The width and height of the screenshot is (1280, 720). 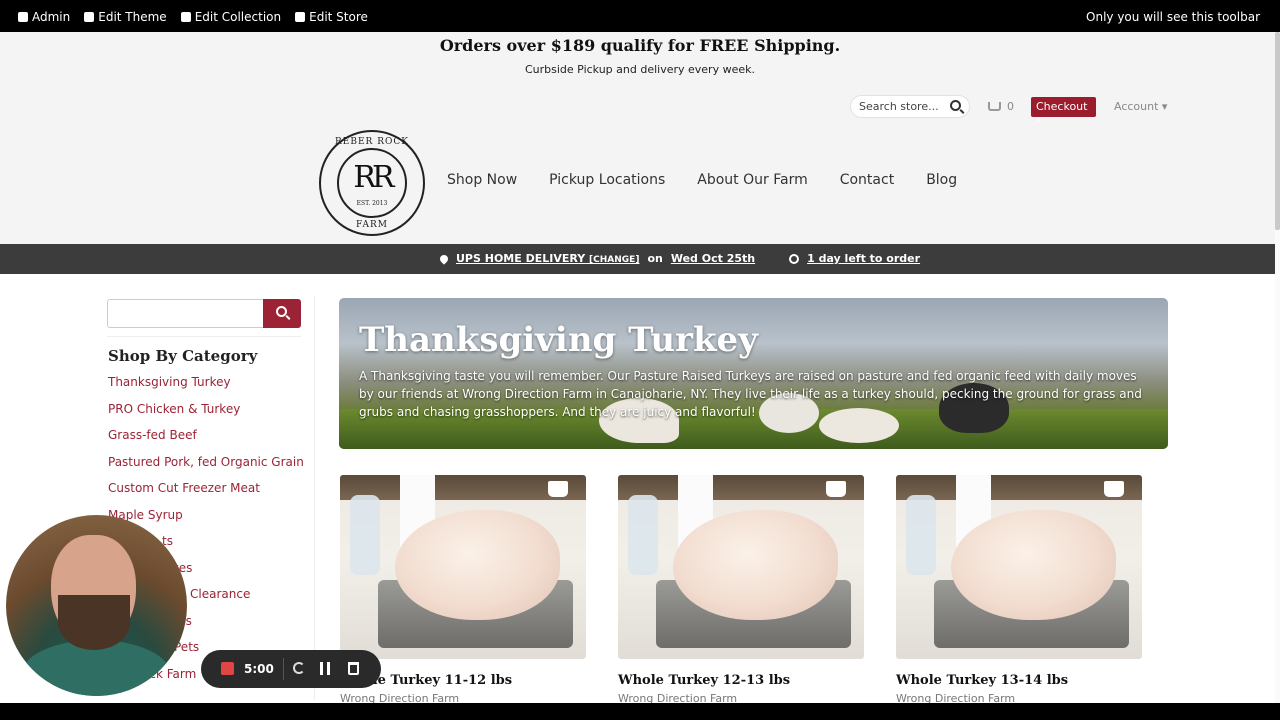 I want to click on product-name: Whole Turkey 12-13 lbs, so click(x=741, y=680).